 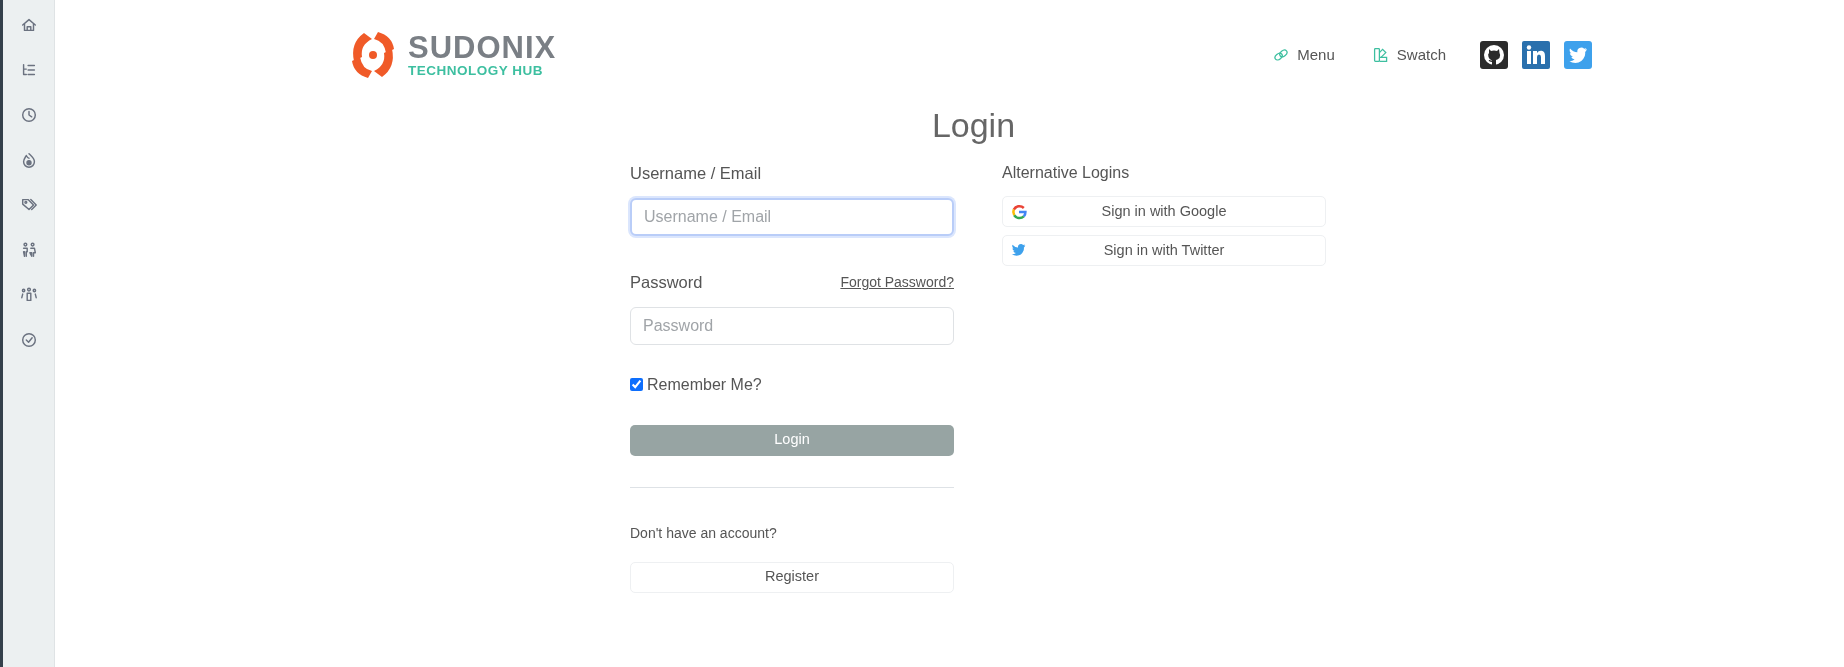 What do you see at coordinates (1380, 55) in the screenshot?
I see `swatch-icon` at bounding box center [1380, 55].